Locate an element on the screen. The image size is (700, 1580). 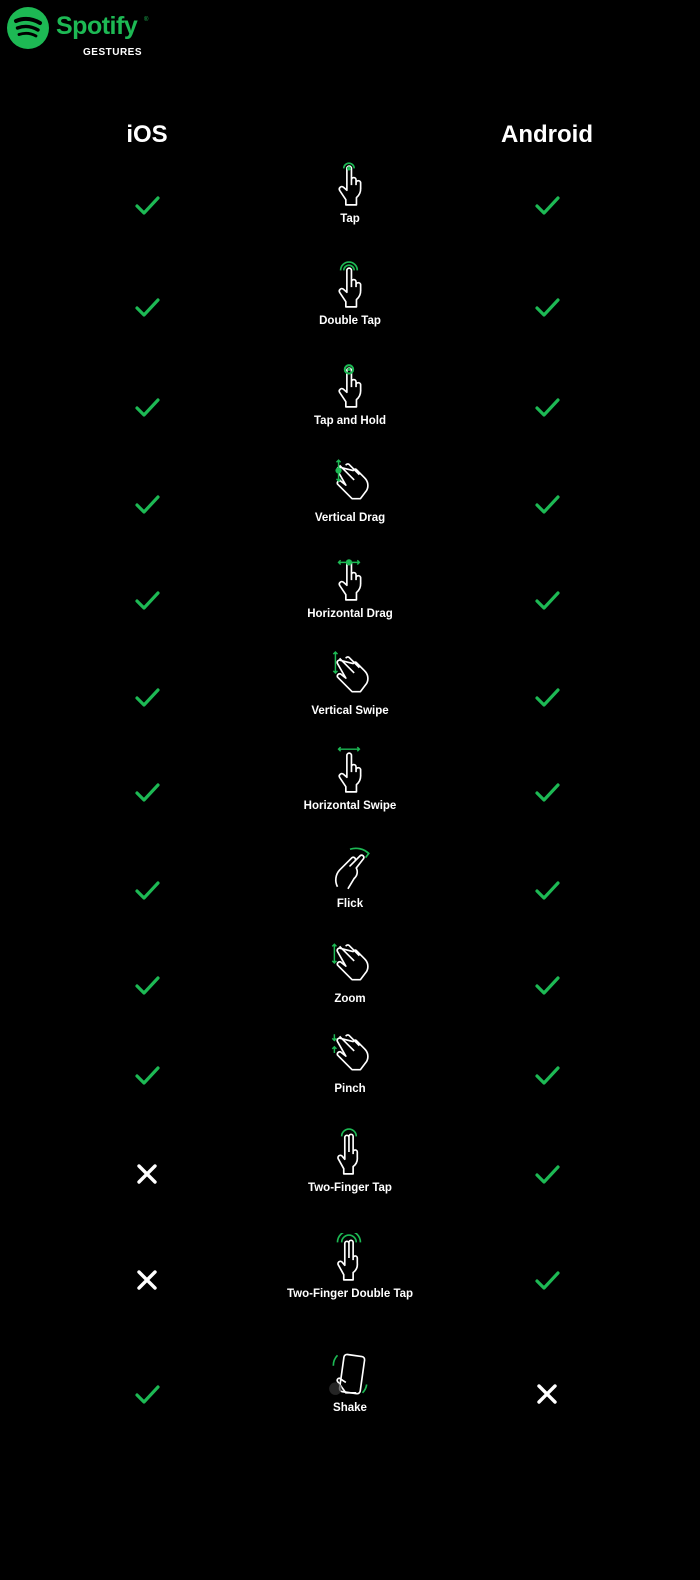
gesture-row: Double Tap is located at coordinates (350, 310).